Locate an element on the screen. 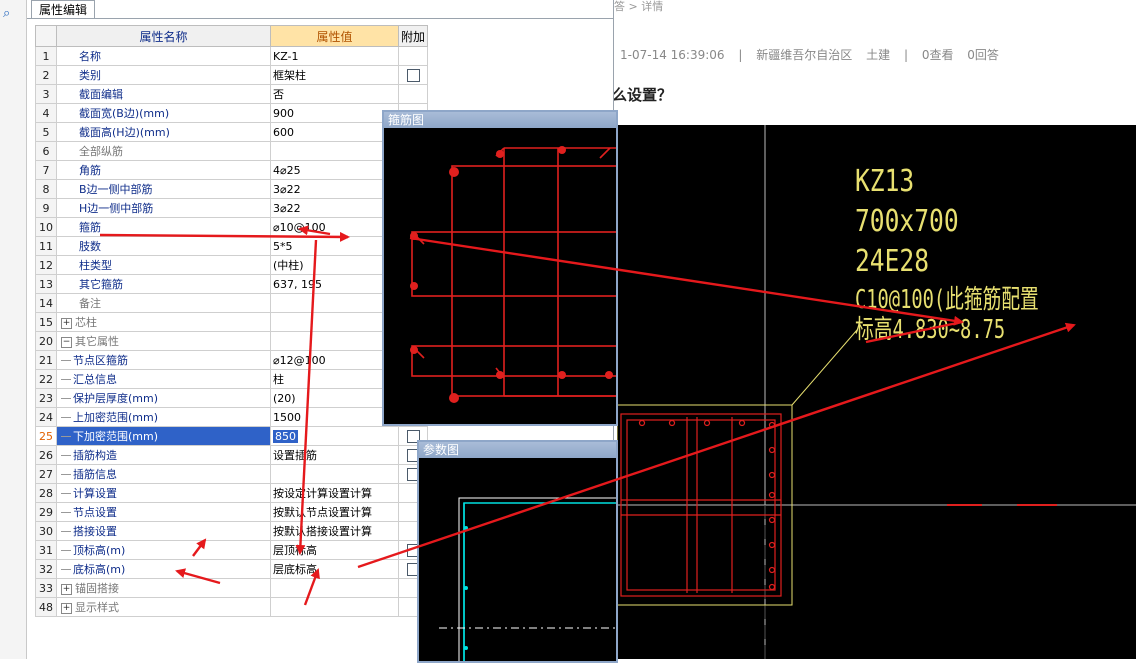 This screenshot has width=1136, height=663. property-value-cell: 设置插筋 is located at coordinates (334, 455).